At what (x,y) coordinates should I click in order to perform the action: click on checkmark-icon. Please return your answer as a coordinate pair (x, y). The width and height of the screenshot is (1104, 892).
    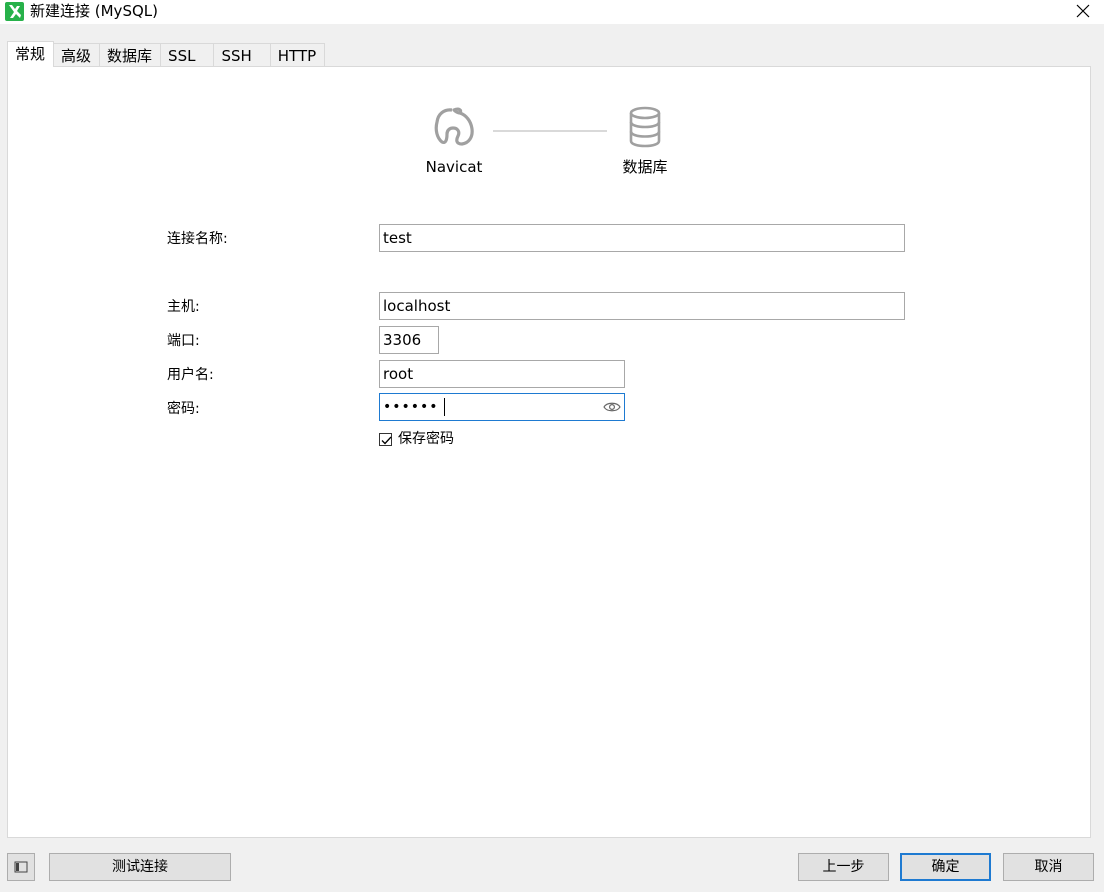
    Looking at the image, I should click on (386, 440).